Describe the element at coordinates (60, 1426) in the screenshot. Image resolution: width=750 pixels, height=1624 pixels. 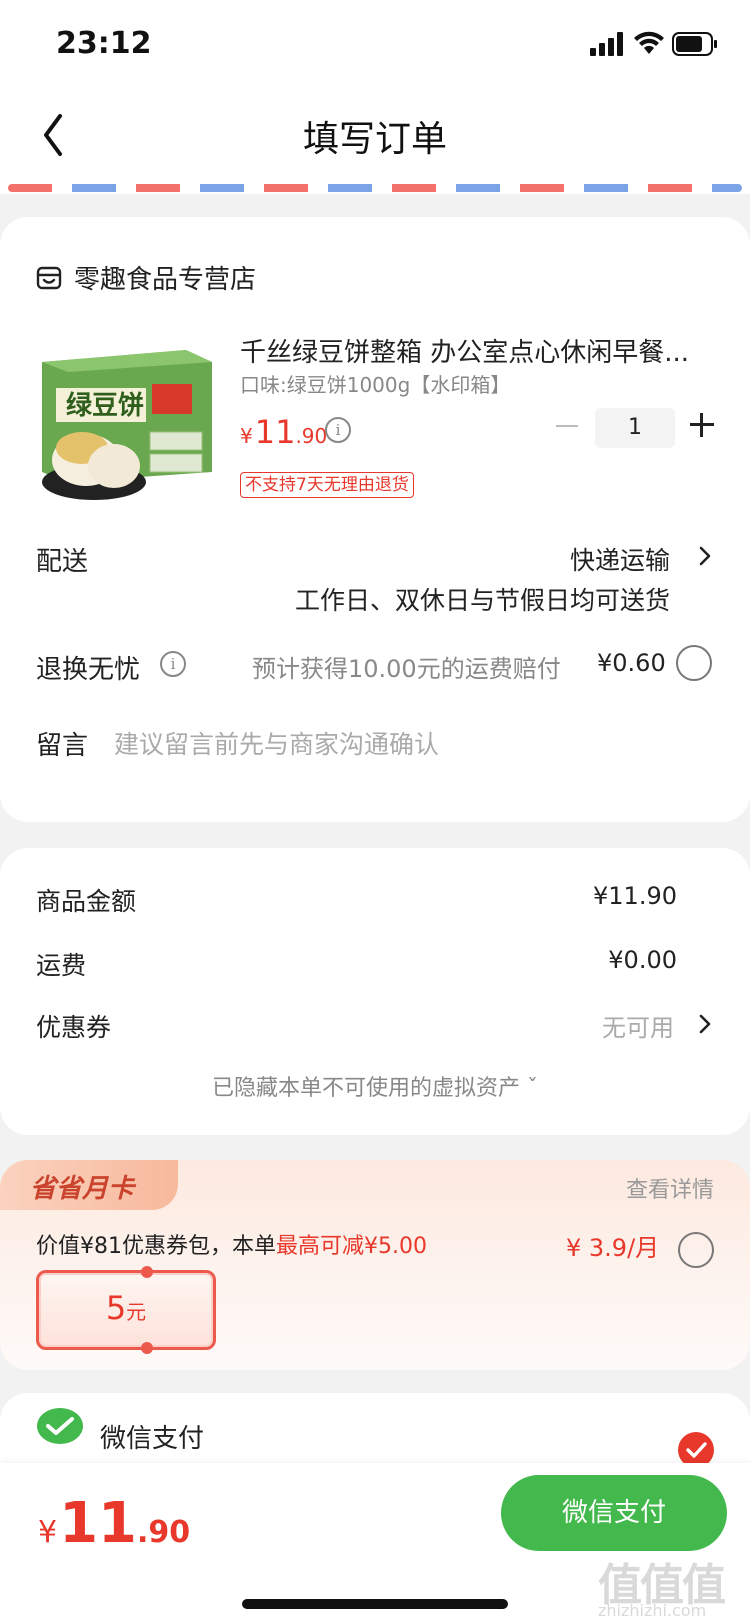
I see `wechat-pay-icon` at that location.